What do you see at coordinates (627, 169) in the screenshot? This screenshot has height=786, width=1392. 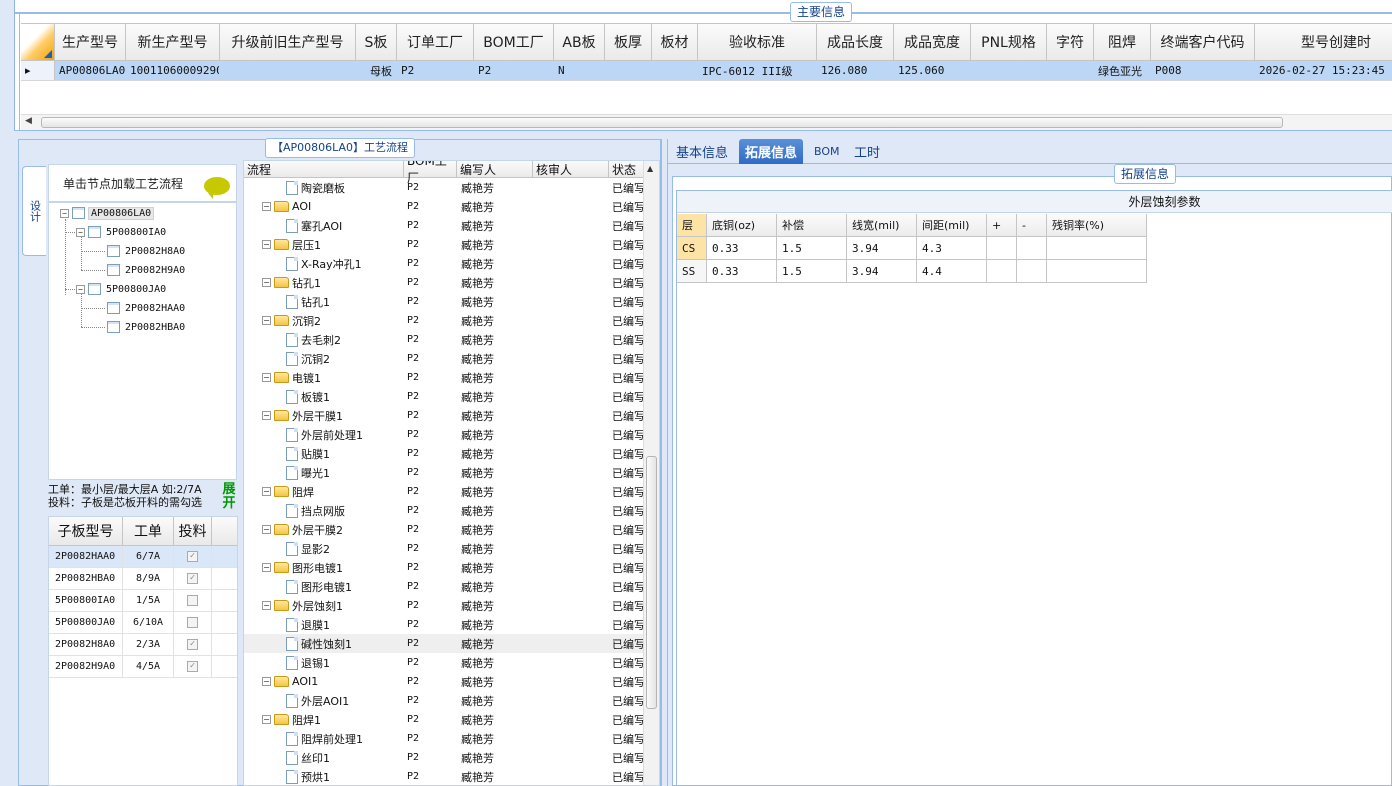 I see `col-header: 状态` at bounding box center [627, 169].